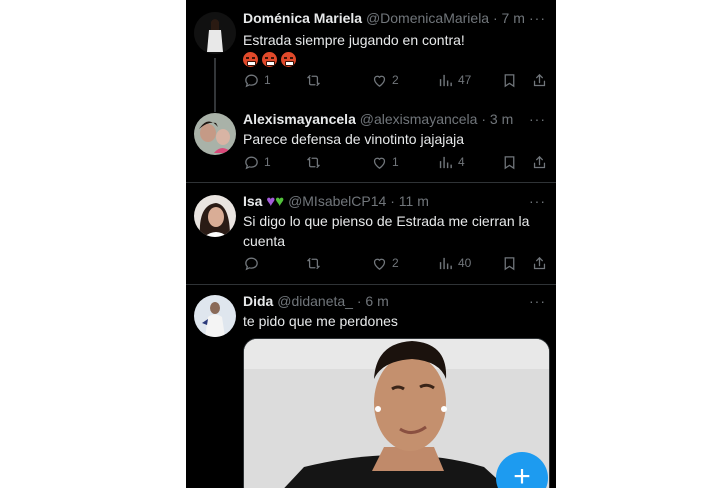 The image size is (728, 488). Describe the element at coordinates (454, 263) in the screenshot. I see `views-button: 40` at that location.